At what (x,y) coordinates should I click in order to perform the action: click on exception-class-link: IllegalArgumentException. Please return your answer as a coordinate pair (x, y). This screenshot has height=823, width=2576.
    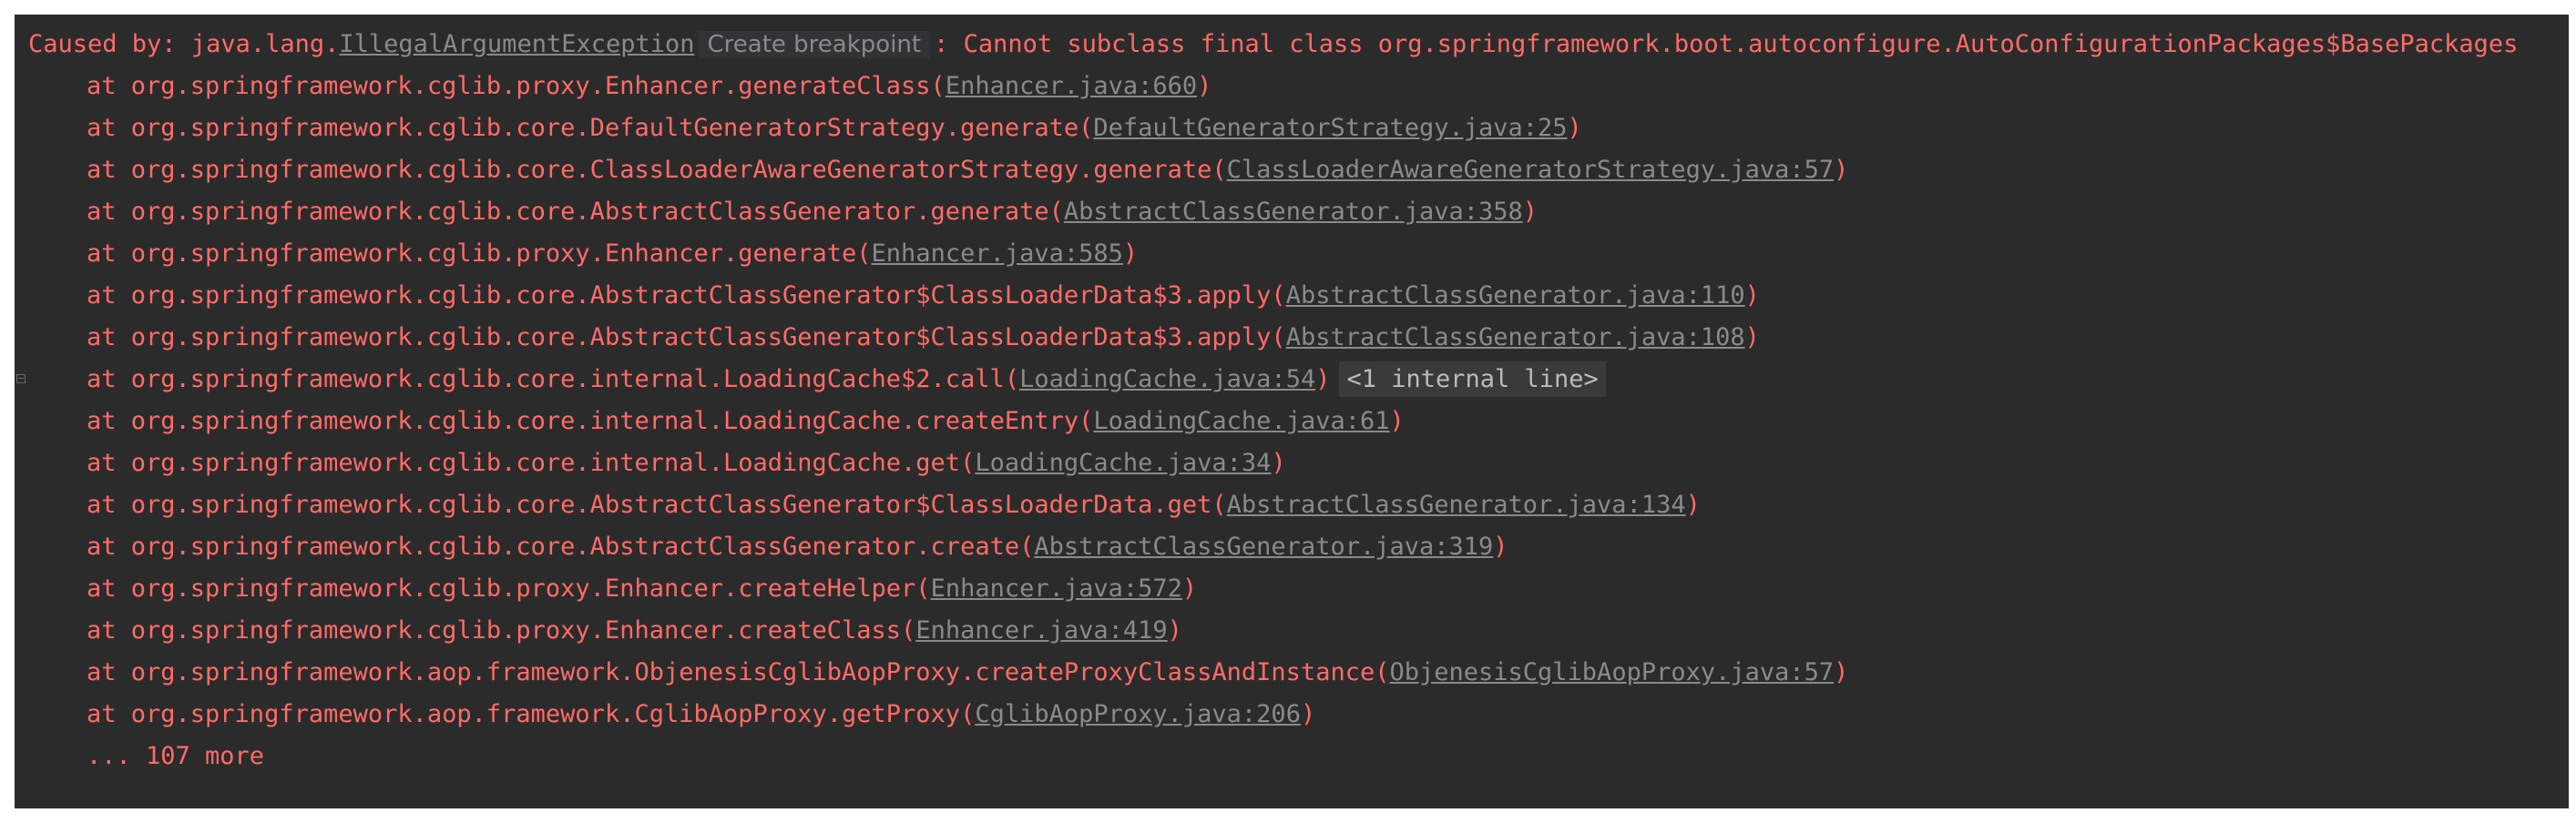
    Looking at the image, I should click on (516, 44).